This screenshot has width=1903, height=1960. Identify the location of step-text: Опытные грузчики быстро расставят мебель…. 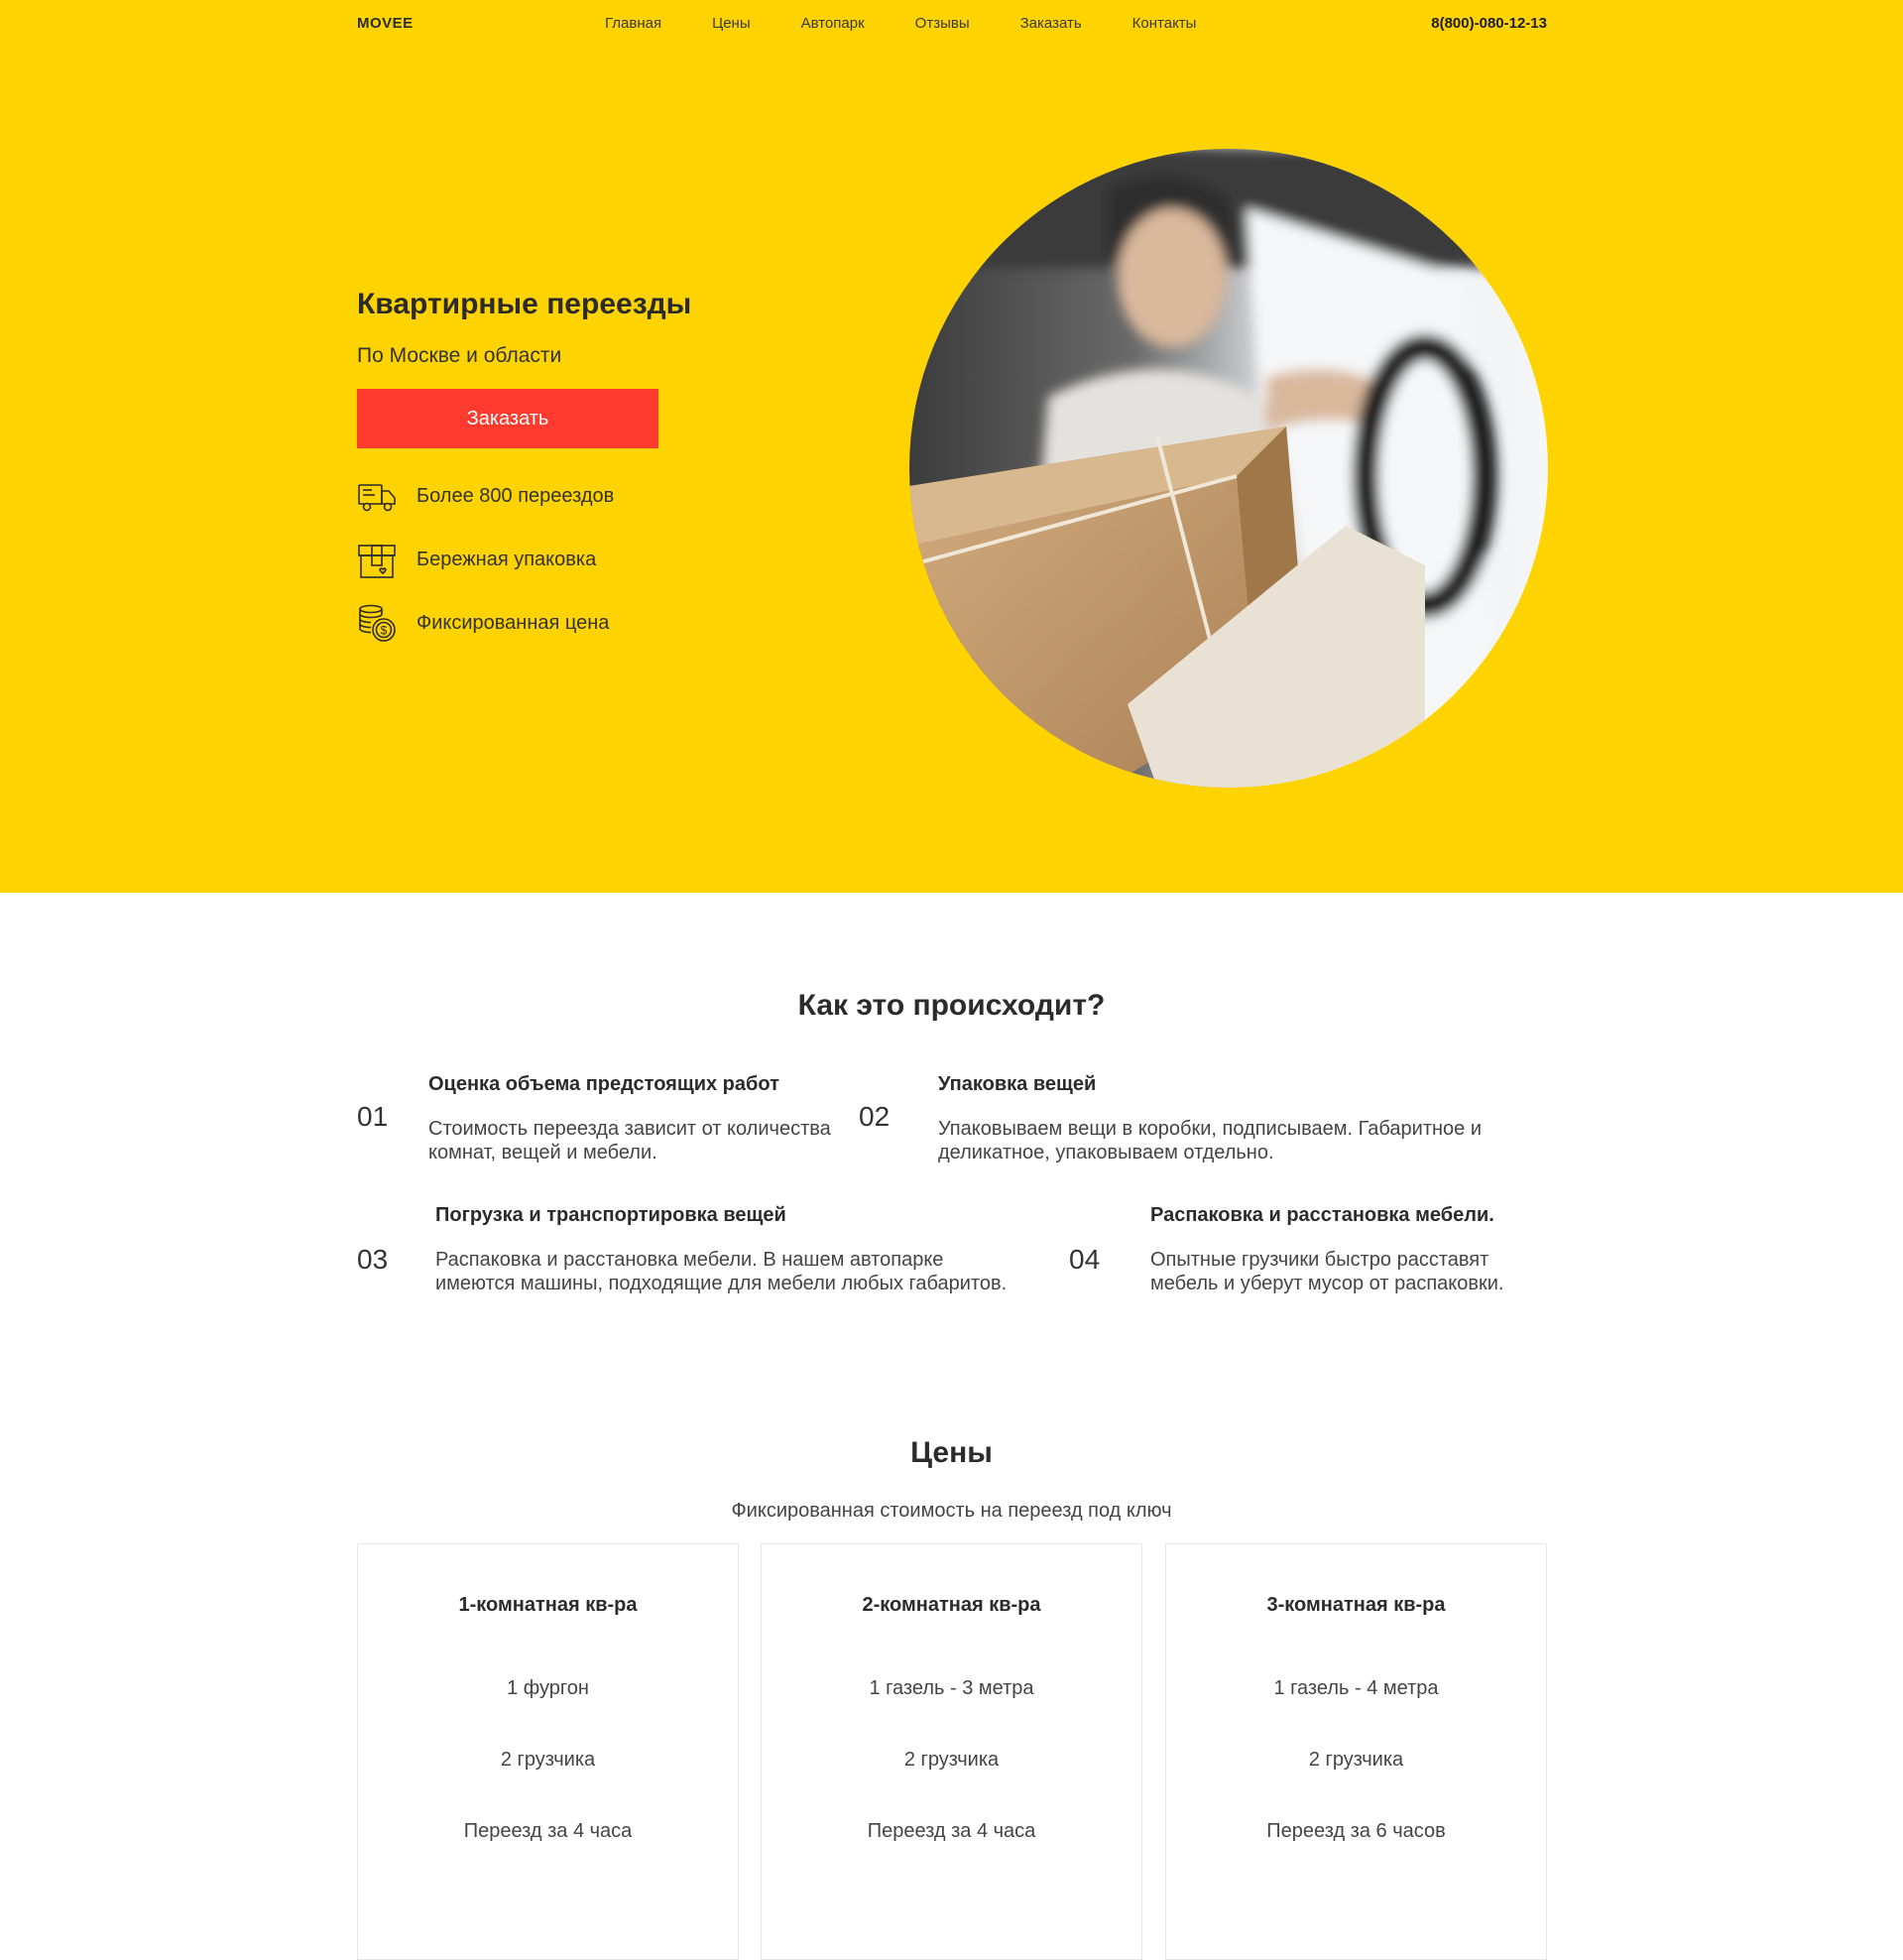
(1327, 1272).